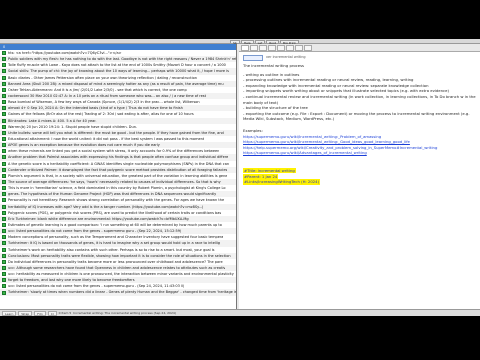 The height and width of the screenshot is (360, 480). I want to click on status-button: Learn, so click(9, 313).